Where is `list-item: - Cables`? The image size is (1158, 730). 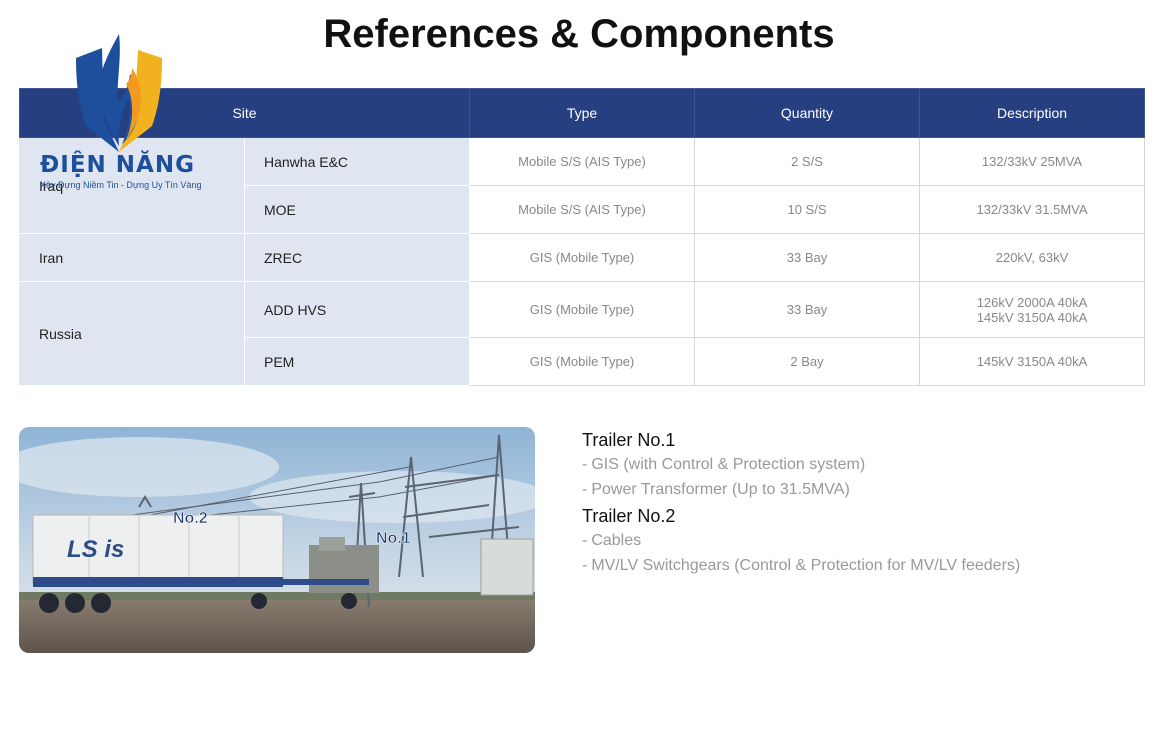
list-item: - Cables is located at coordinates (612, 540).